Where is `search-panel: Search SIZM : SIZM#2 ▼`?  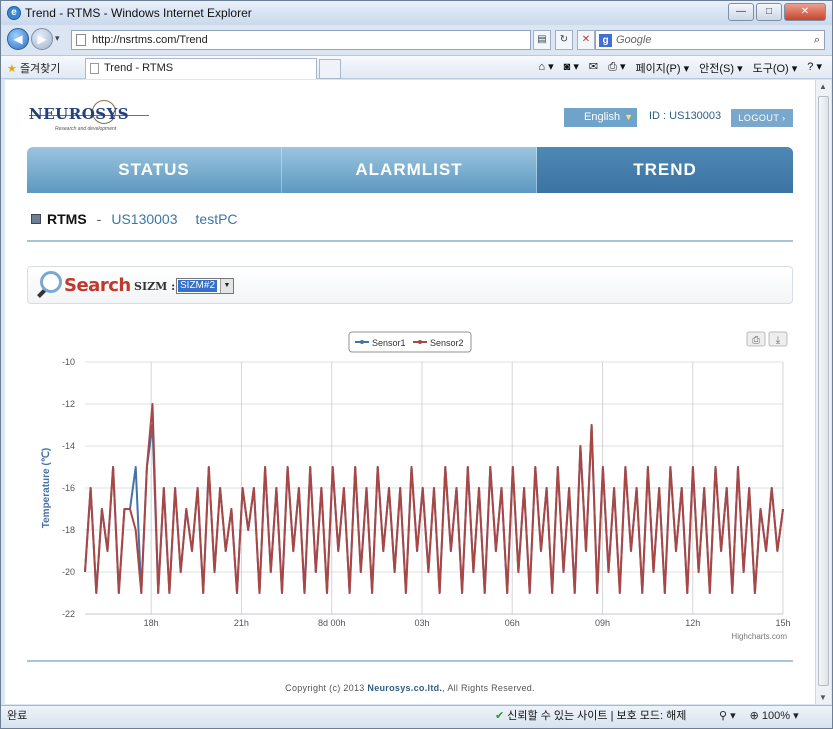
search-panel: Search SIZM : SIZM#2 ▼ is located at coordinates (410, 285).